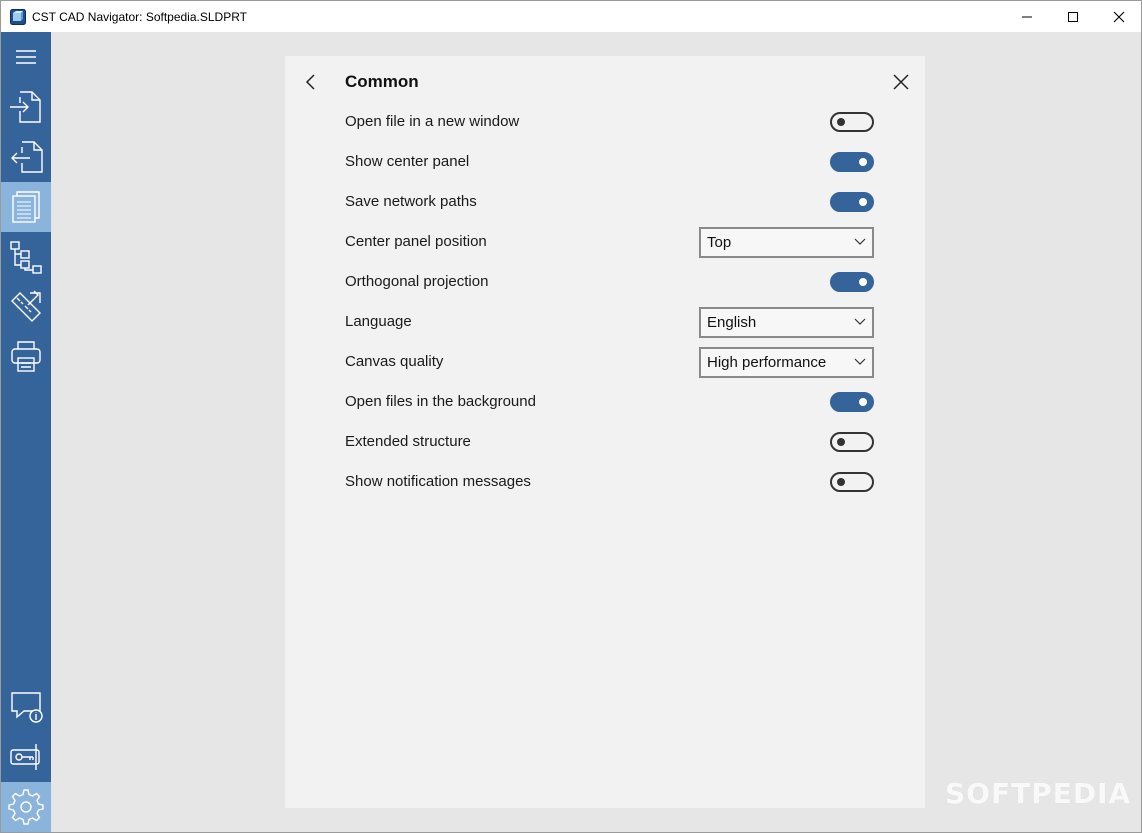  What do you see at coordinates (610, 322) in the screenshot?
I see `setting-row-language: Language English` at bounding box center [610, 322].